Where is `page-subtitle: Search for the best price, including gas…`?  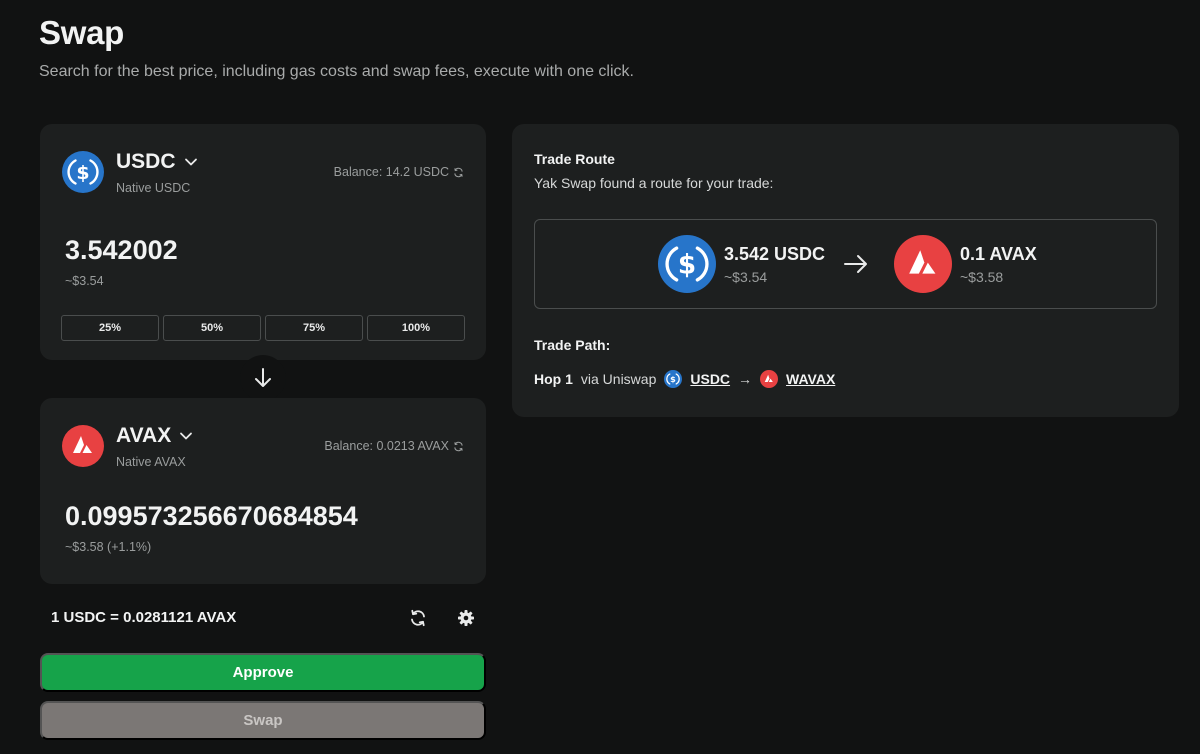 page-subtitle: Search for the best price, including gas… is located at coordinates (336, 71).